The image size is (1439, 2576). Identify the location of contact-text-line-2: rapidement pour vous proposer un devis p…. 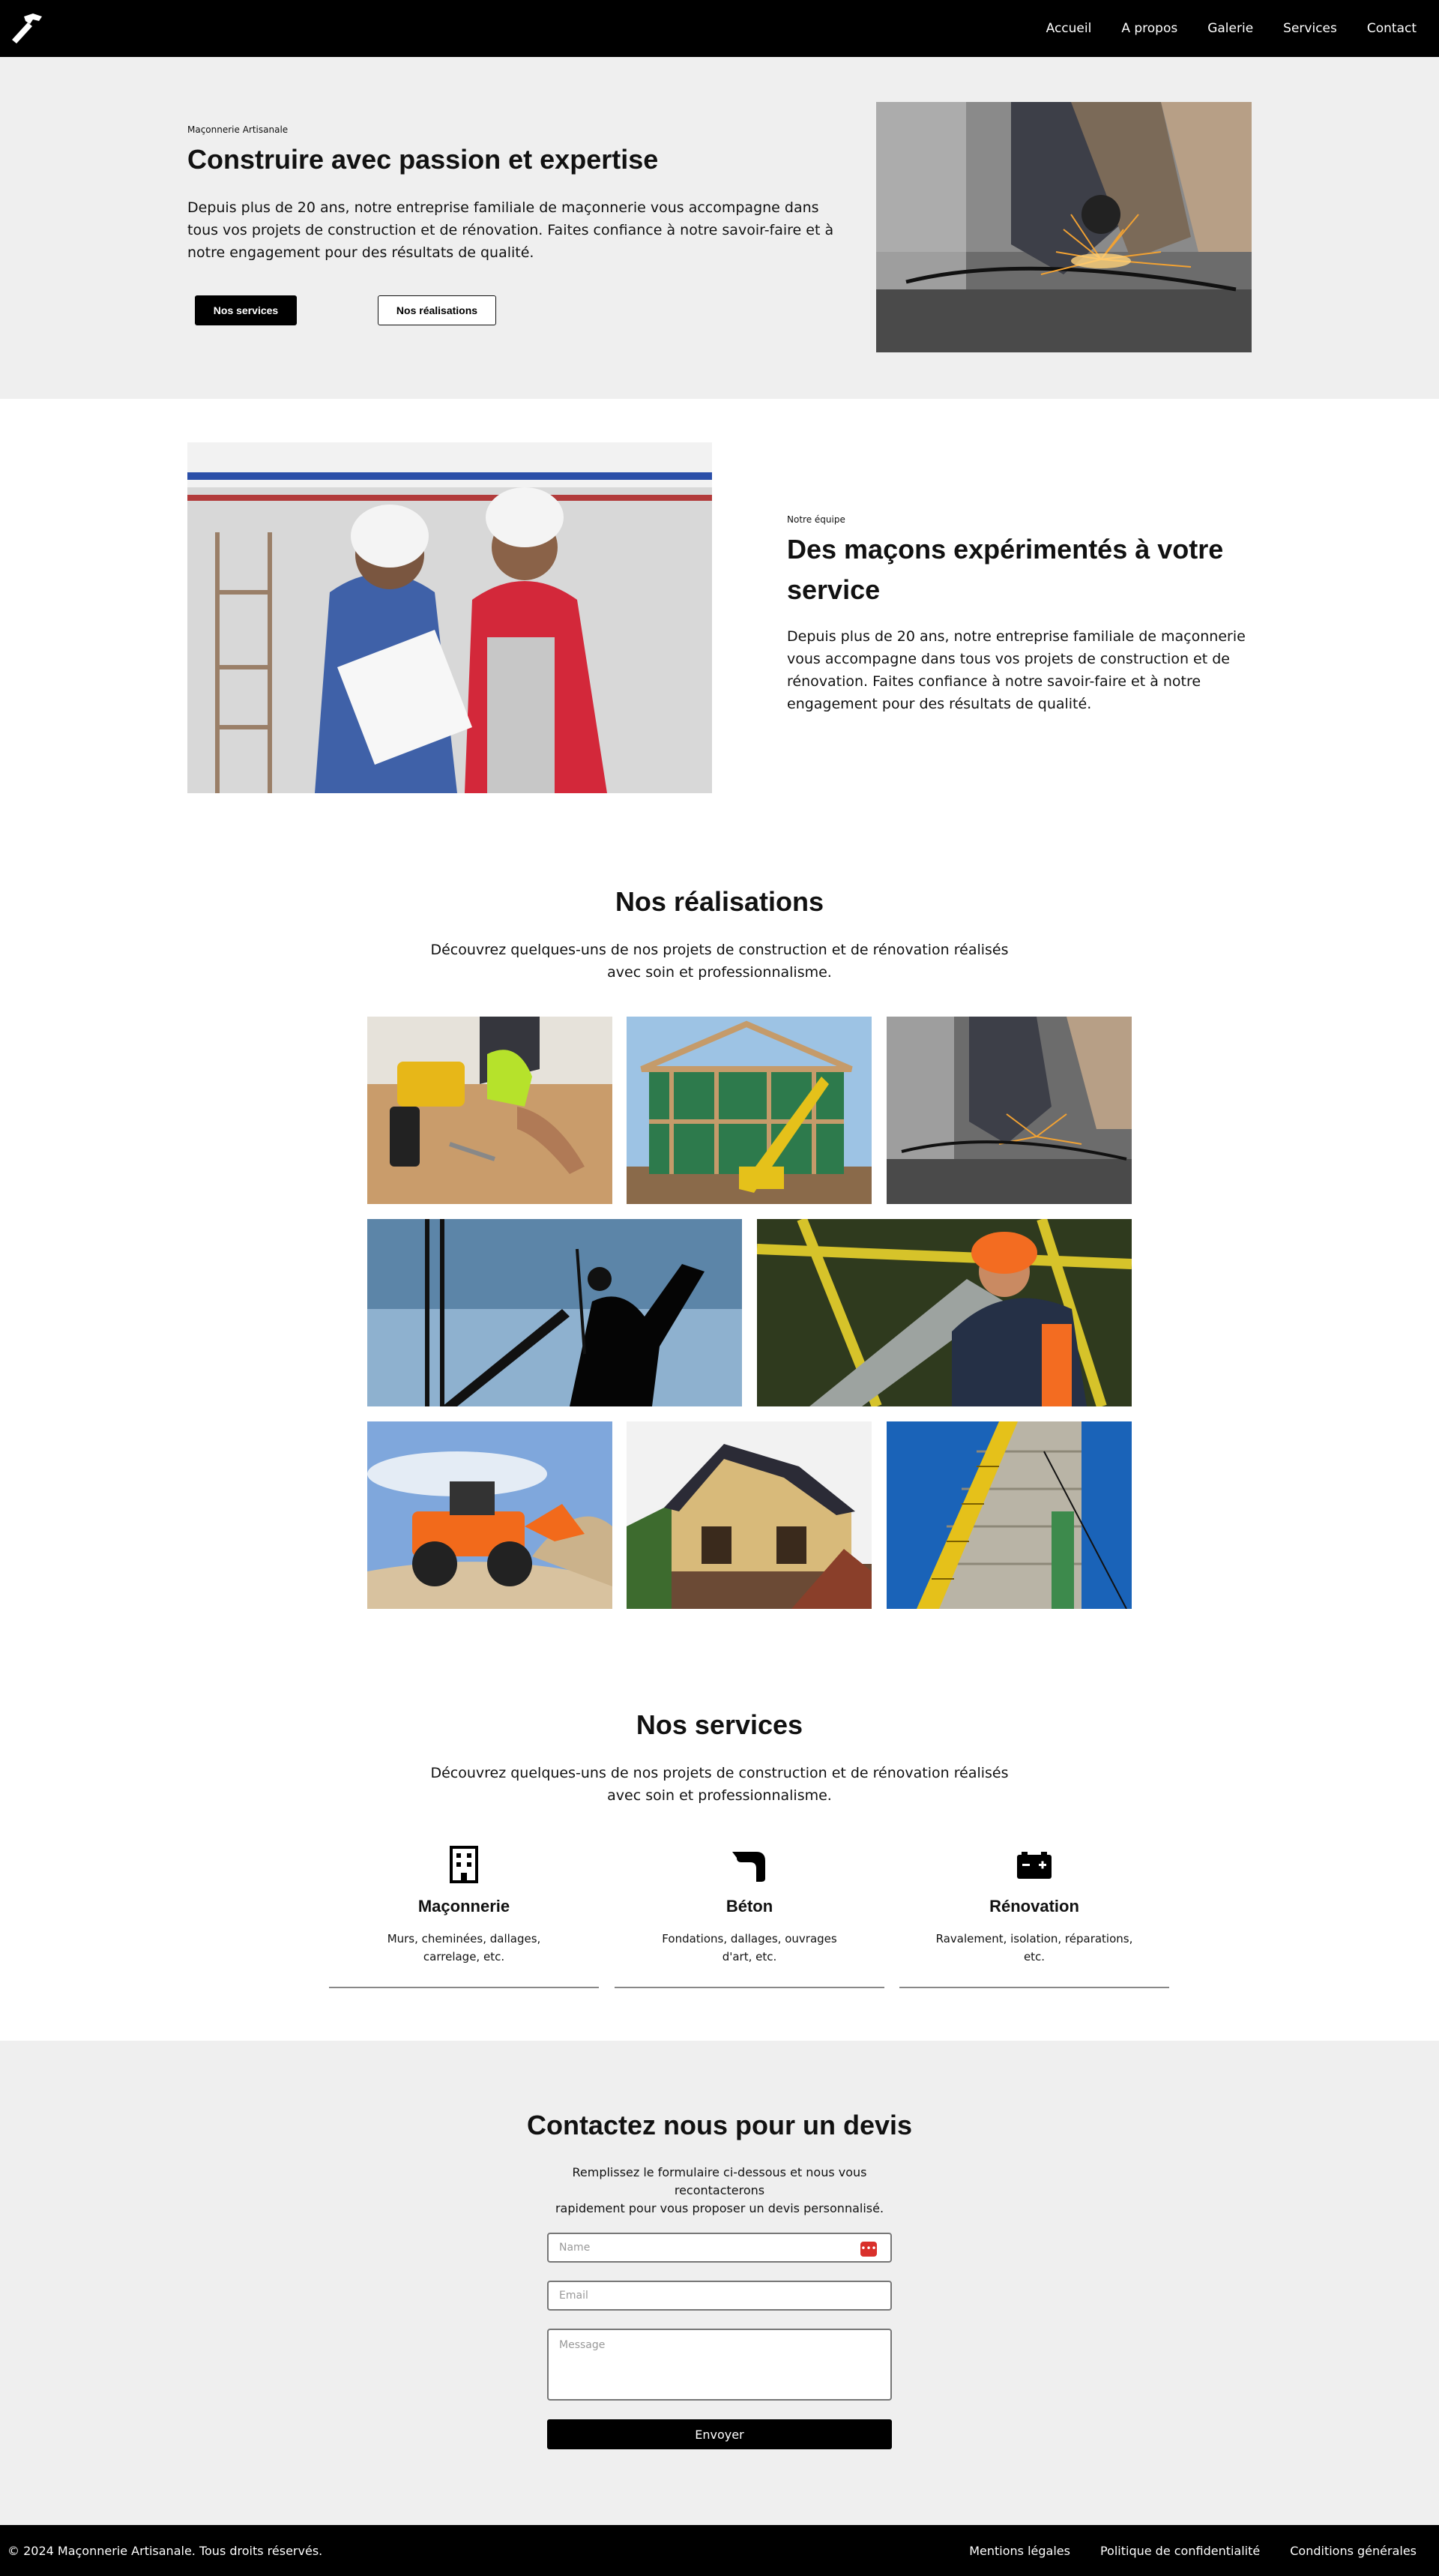
(719, 2208).